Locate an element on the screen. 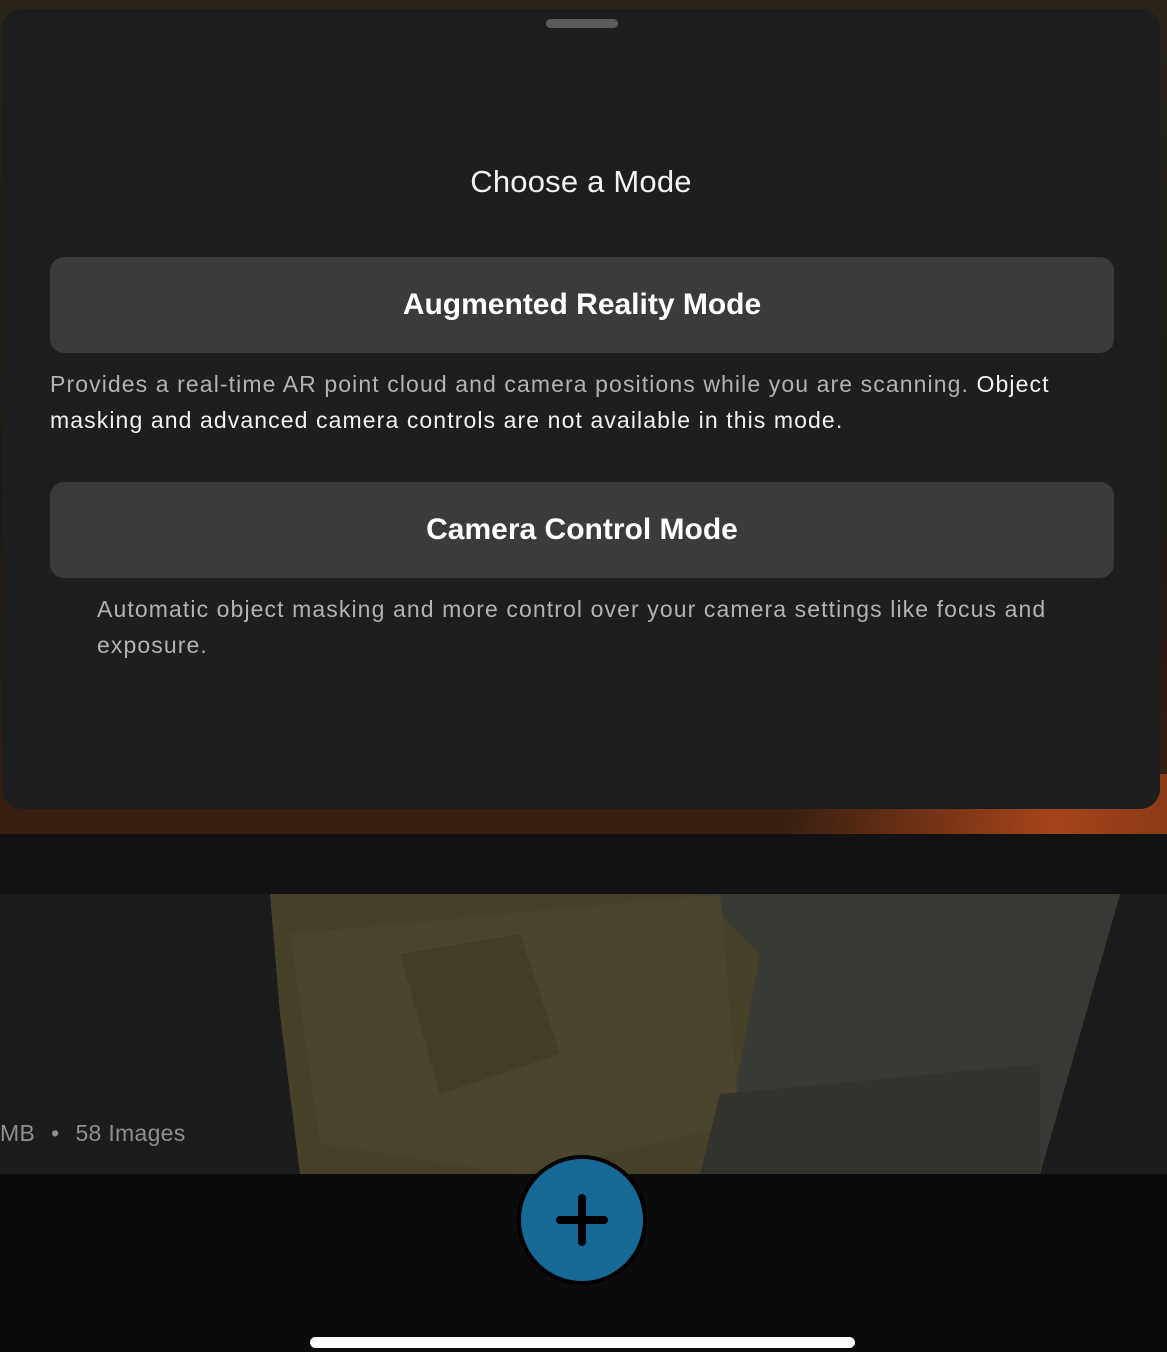 The width and height of the screenshot is (1167, 1352). home-indicator is located at coordinates (582, 1342).